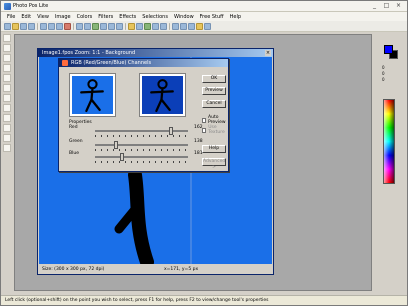  Describe the element at coordinates (7, 78) in the screenshot. I see `pencil-icon` at that location.